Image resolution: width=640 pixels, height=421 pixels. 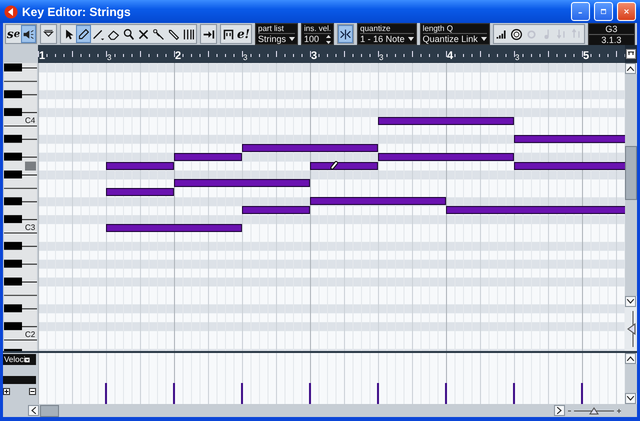 What do you see at coordinates (6, 391) in the screenshot?
I see `plus-icon` at bounding box center [6, 391].